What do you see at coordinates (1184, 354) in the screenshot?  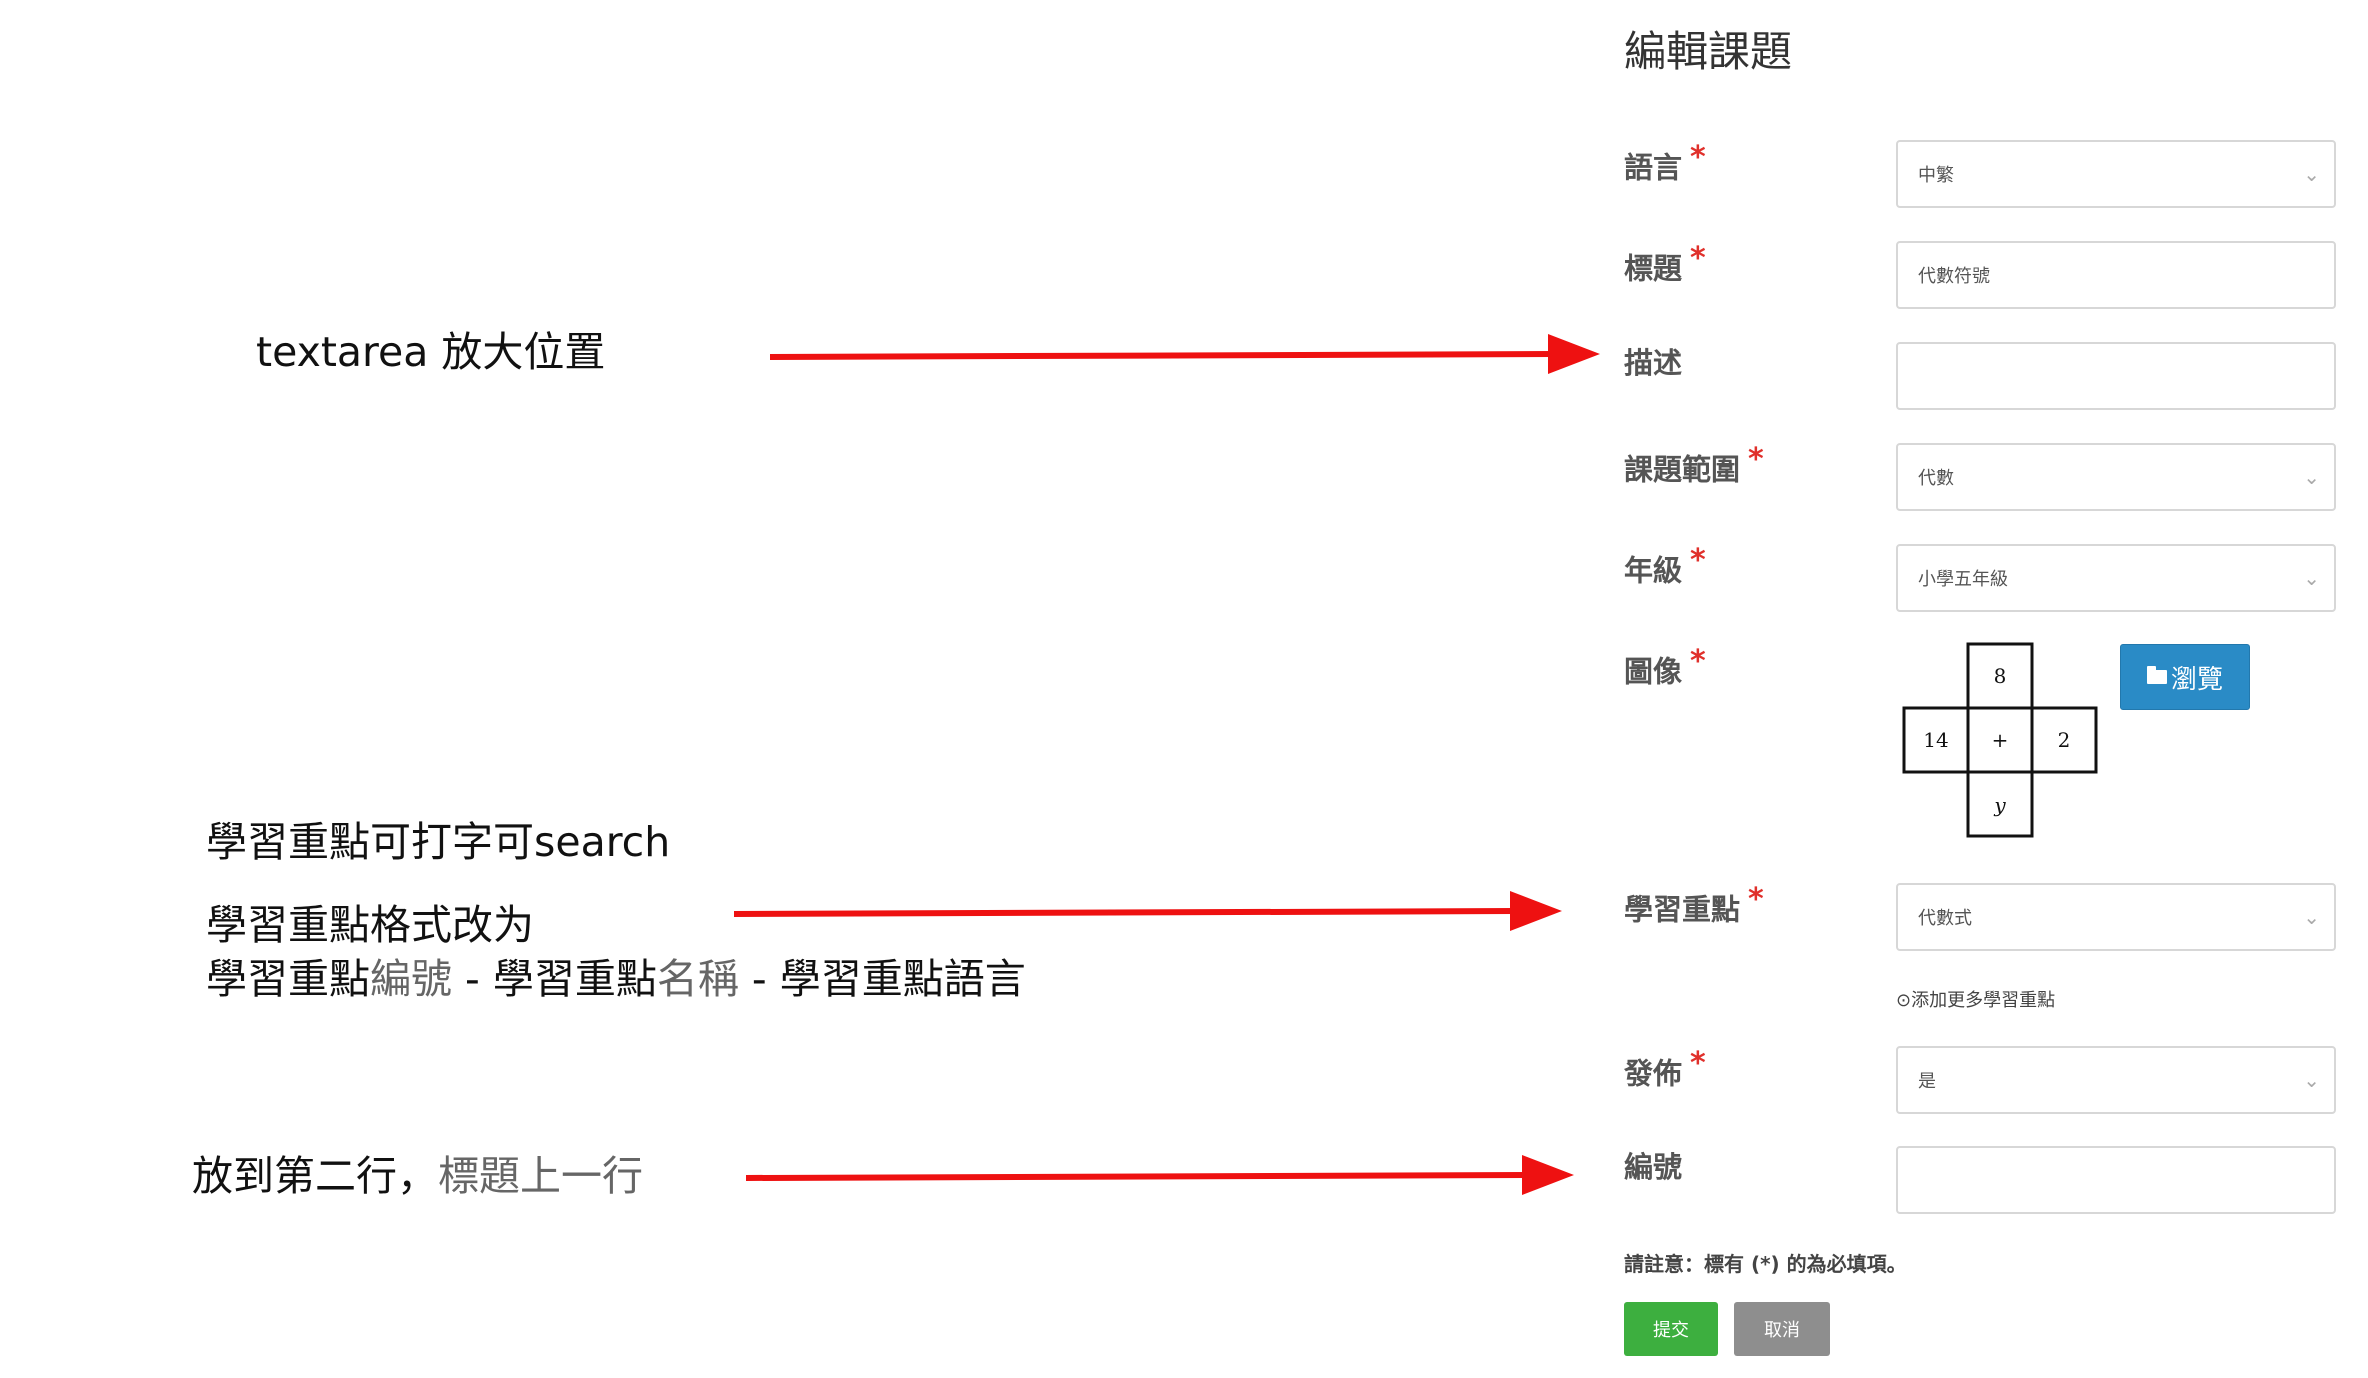 I see `arrow-to-description` at bounding box center [1184, 354].